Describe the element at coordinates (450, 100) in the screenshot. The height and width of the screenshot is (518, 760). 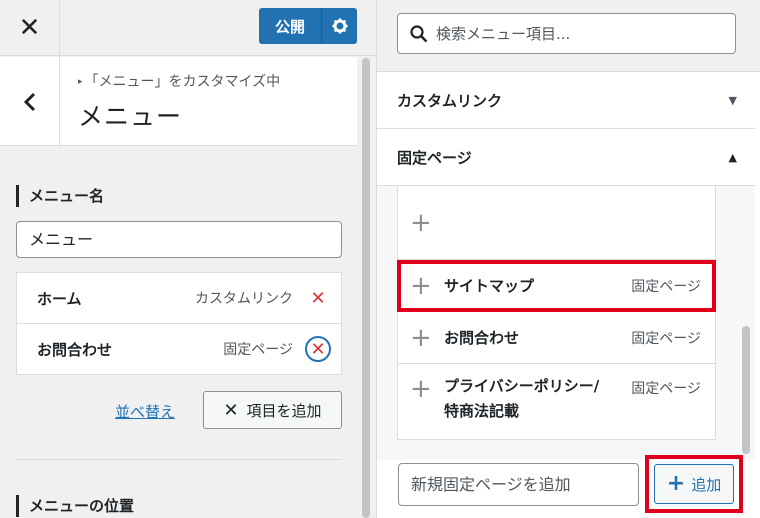
I see `section-title: カスタムリンク` at that location.